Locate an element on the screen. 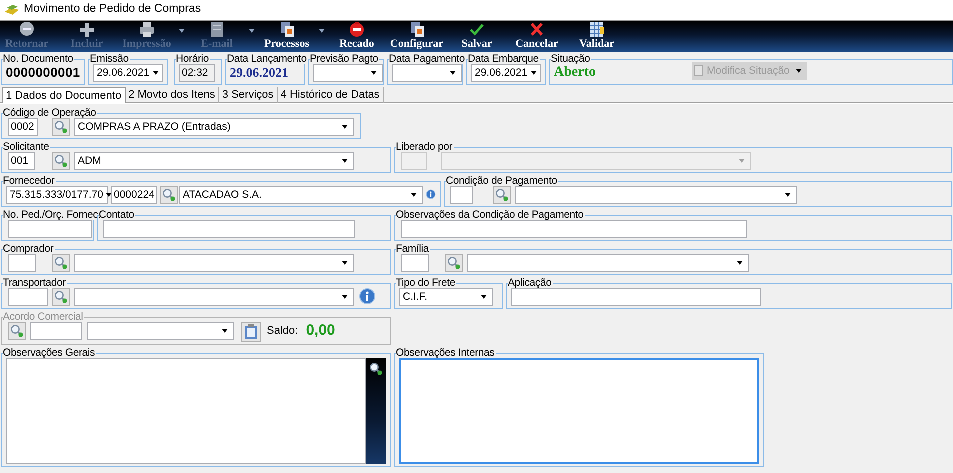  field-label: Previsão Pagto is located at coordinates (345, 59).